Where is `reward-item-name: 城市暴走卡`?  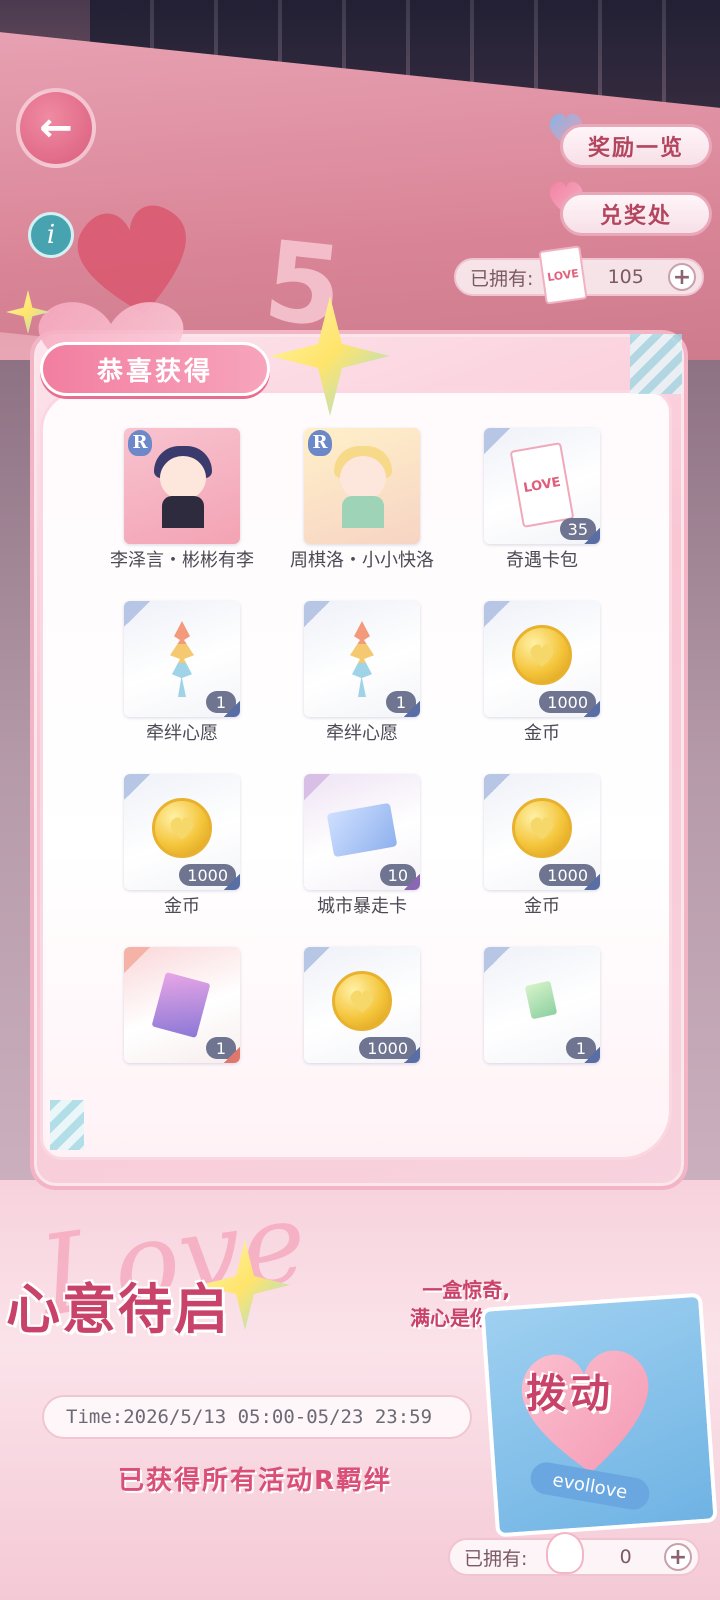
reward-item-name: 城市暴走卡 is located at coordinates (362, 906).